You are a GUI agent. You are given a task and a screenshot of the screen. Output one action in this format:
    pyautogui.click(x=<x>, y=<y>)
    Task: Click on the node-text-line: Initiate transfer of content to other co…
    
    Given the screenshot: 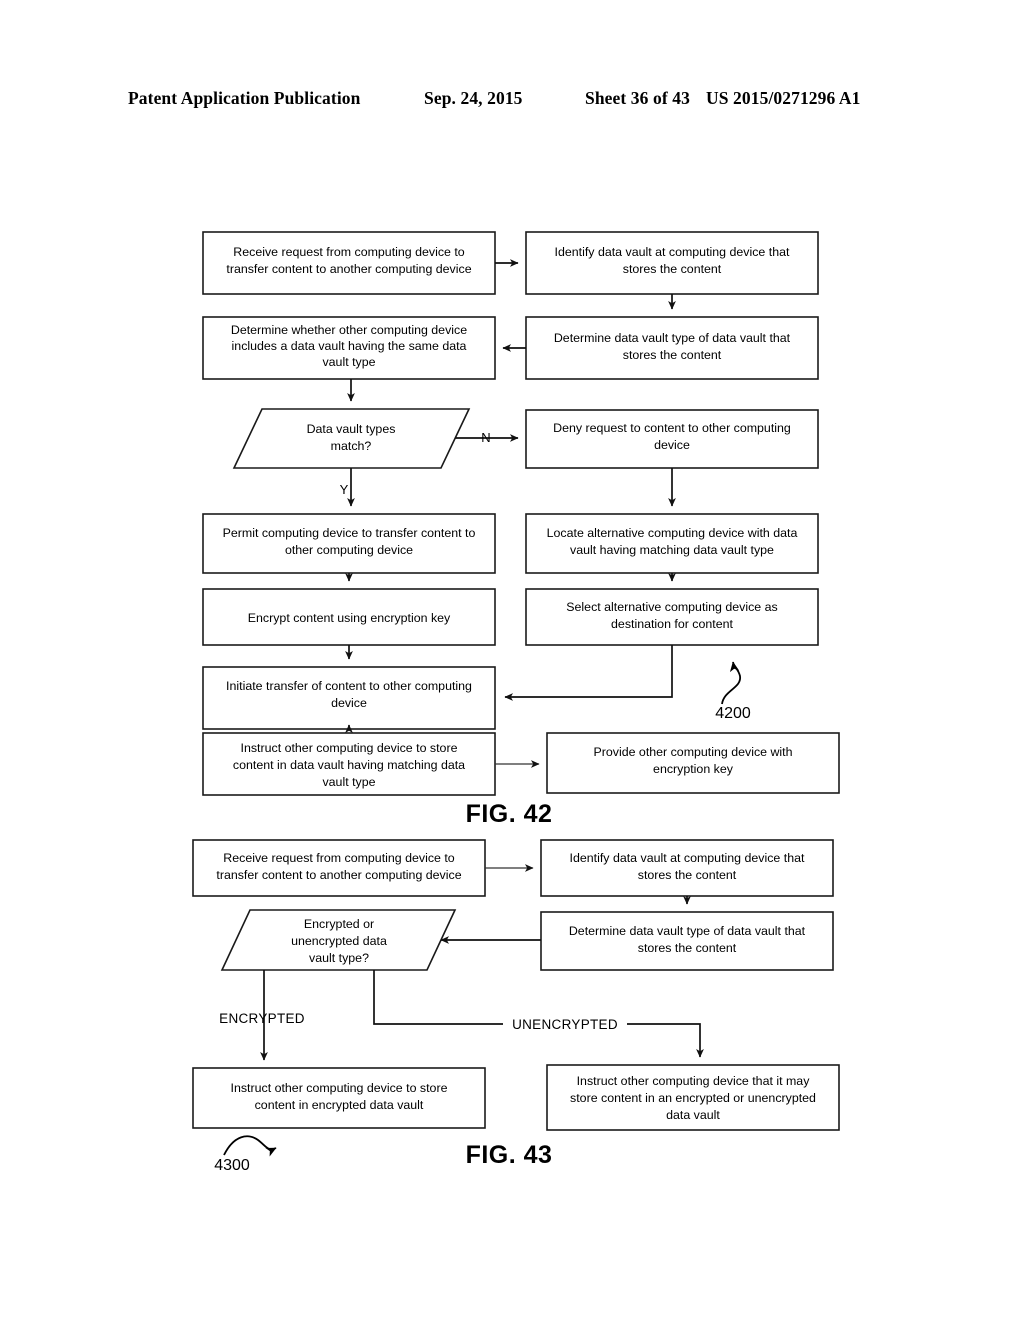 What is the action you would take?
    pyautogui.click(x=349, y=686)
    